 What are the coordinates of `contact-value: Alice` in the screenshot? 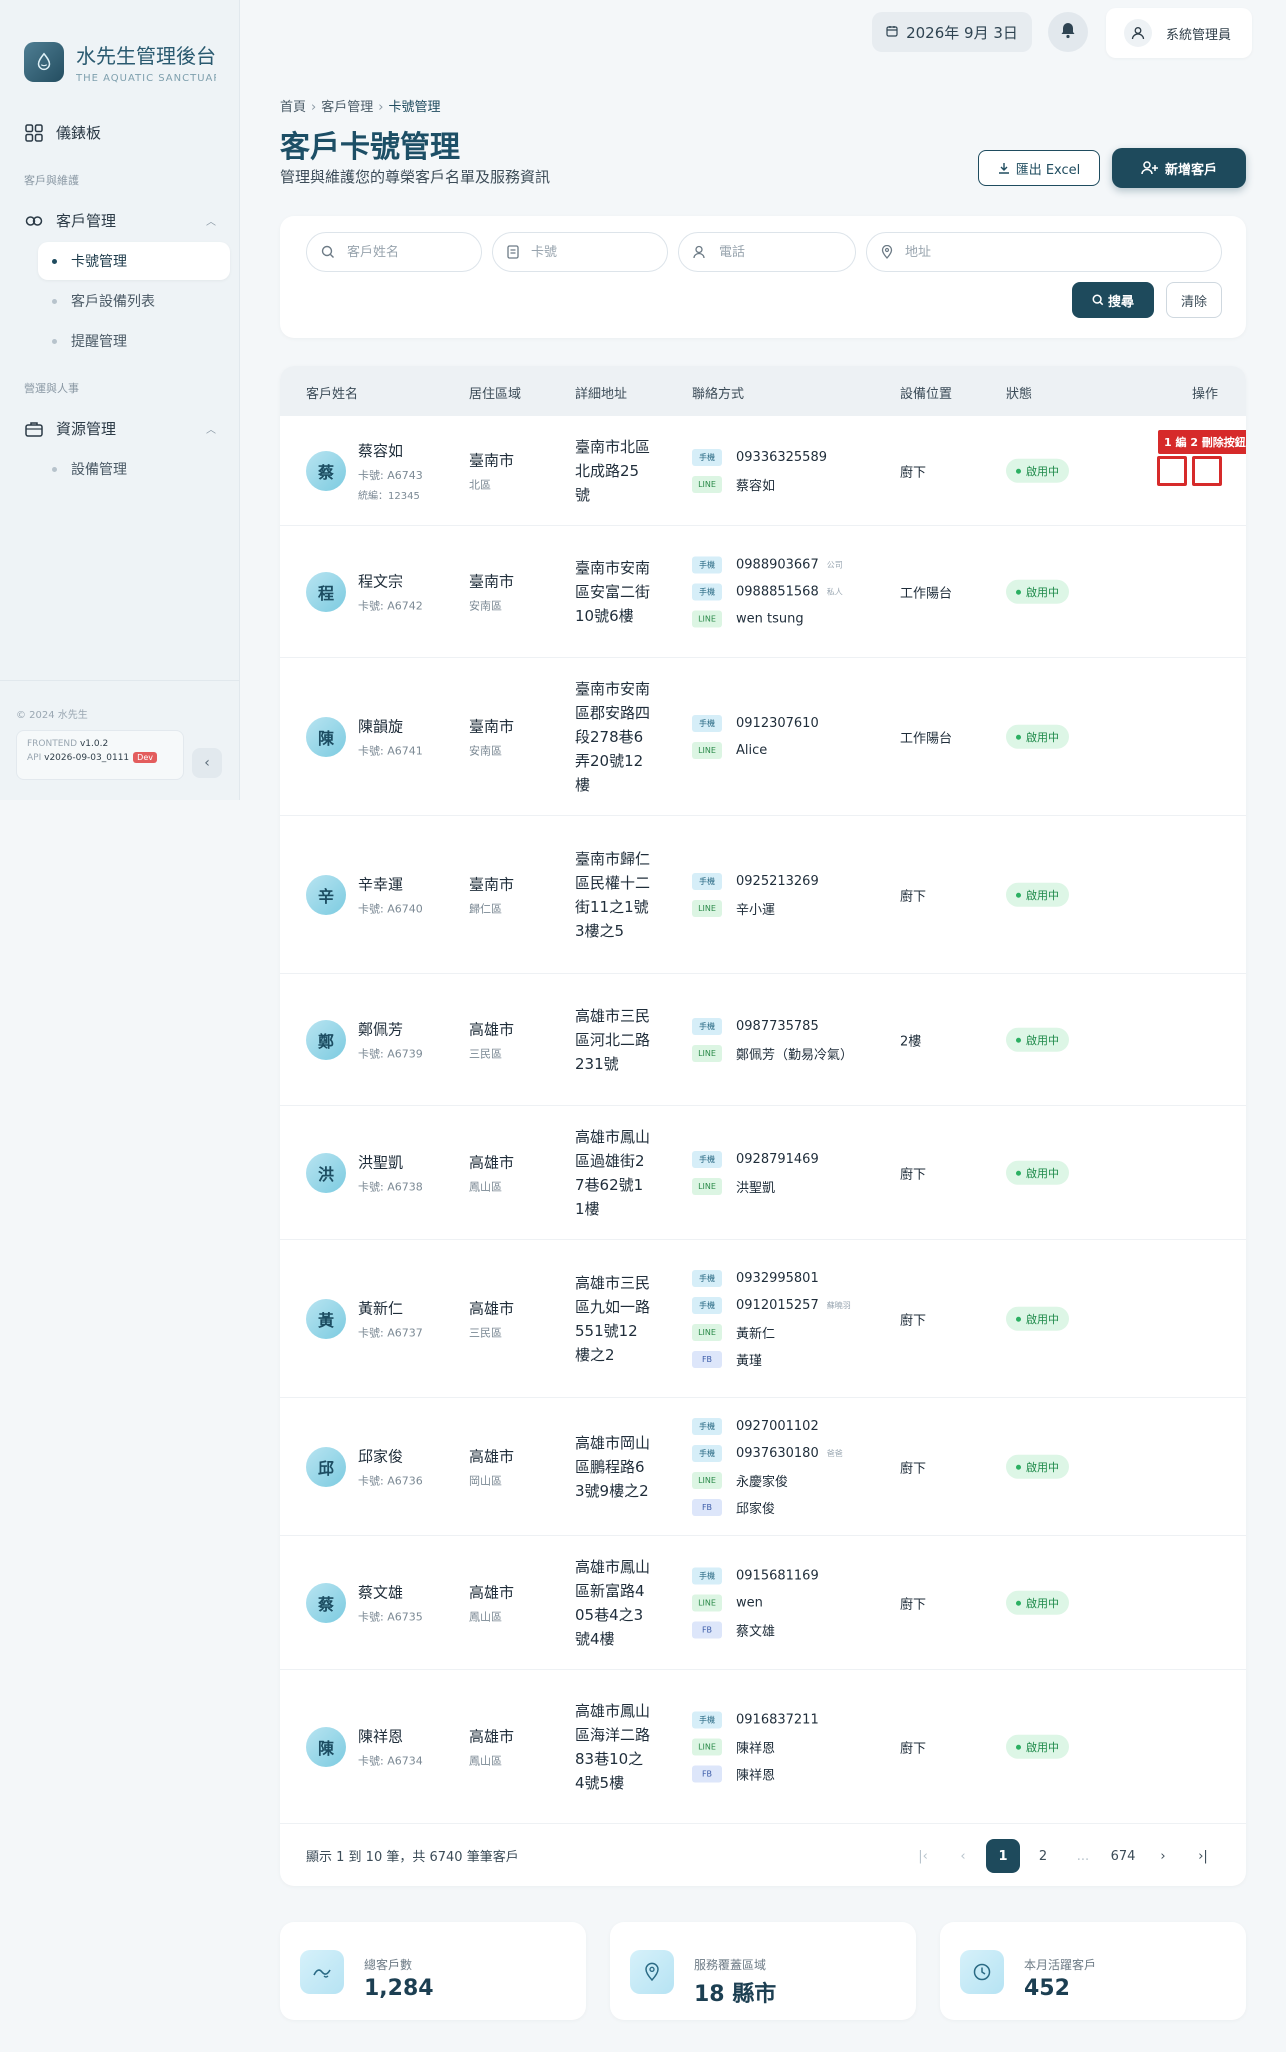 It's located at (752, 750).